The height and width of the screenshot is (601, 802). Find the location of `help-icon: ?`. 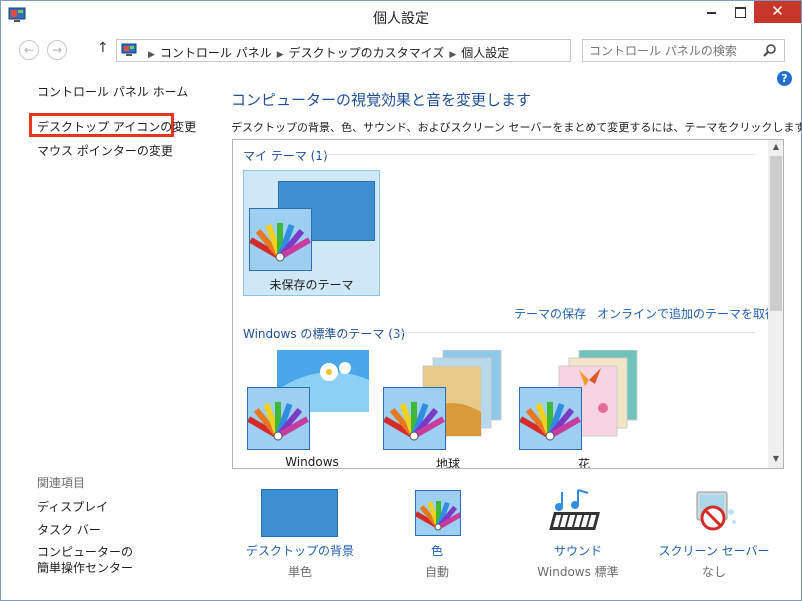

help-icon: ? is located at coordinates (784, 78).